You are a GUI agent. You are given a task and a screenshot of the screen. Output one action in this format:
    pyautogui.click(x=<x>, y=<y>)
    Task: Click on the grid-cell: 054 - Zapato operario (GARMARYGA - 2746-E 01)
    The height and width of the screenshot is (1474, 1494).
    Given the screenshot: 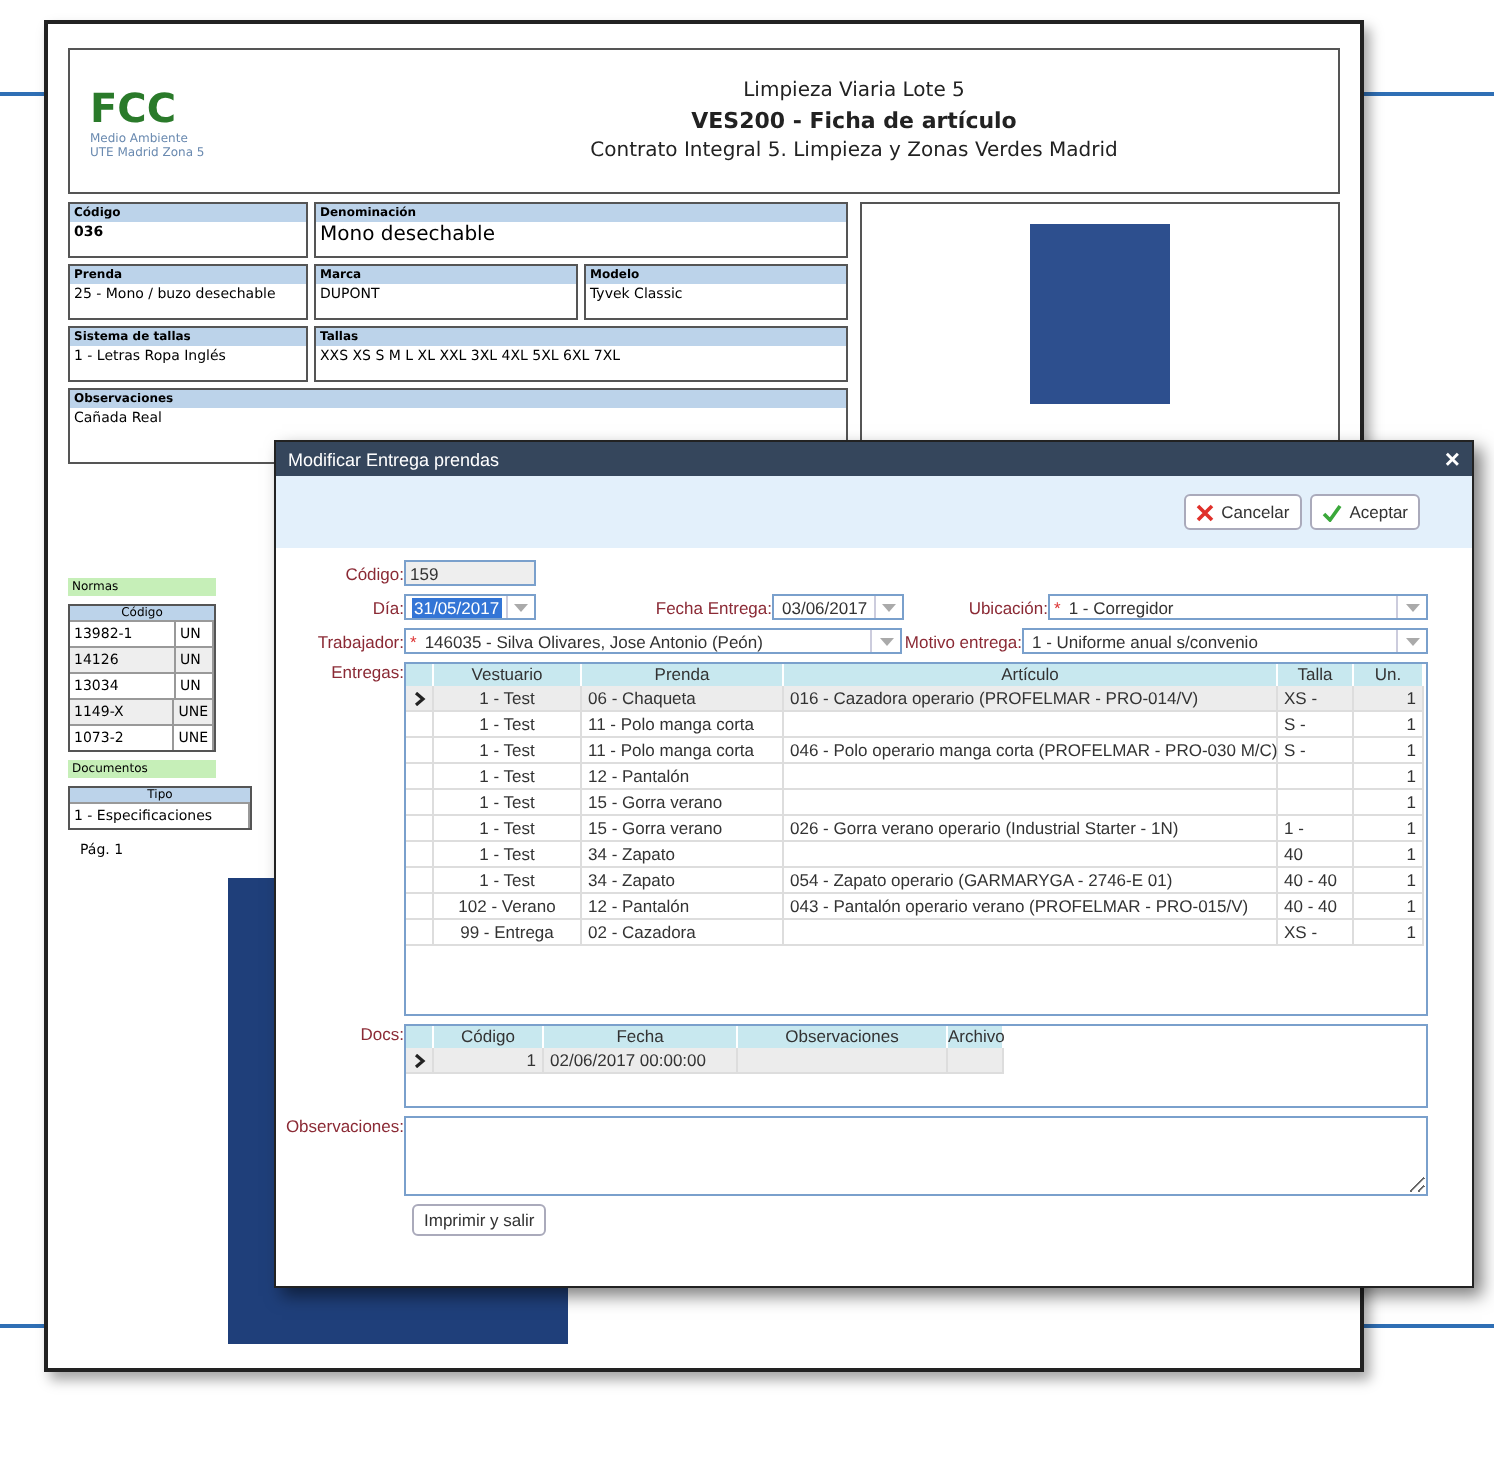 What is the action you would take?
    pyautogui.click(x=1031, y=881)
    